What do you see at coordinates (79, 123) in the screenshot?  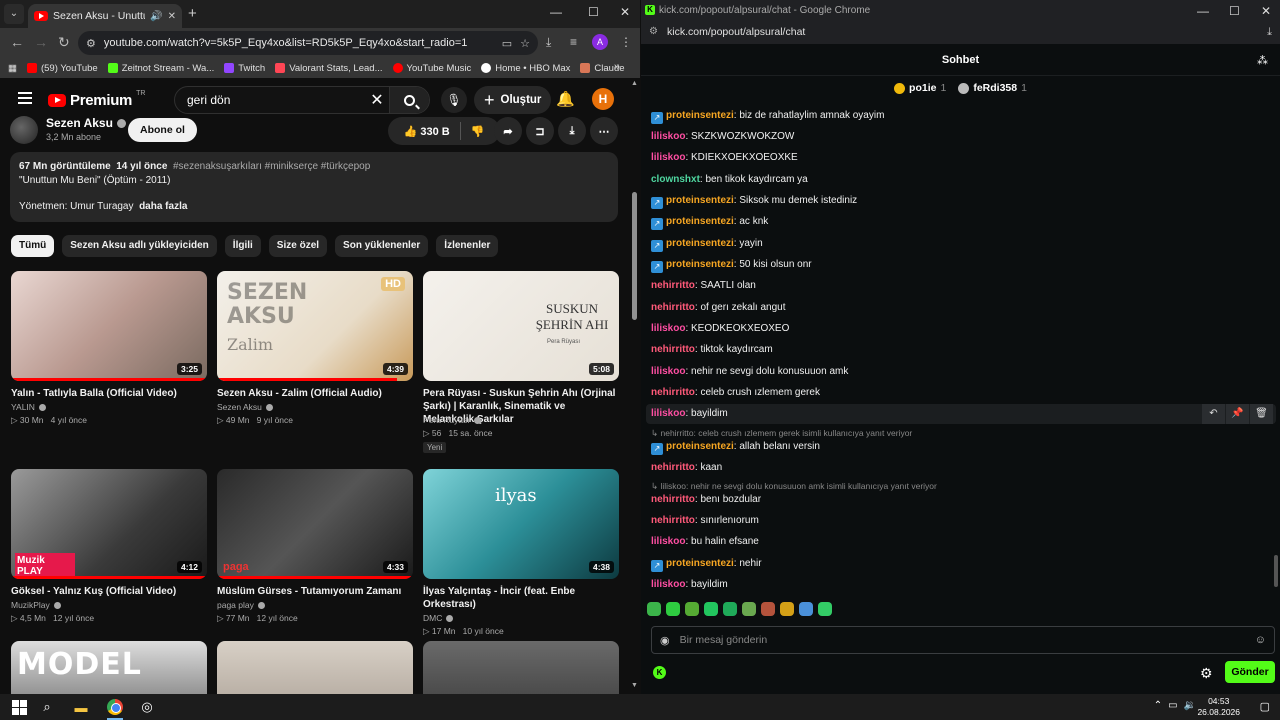 I see `channel-name: Sezen Aksu` at bounding box center [79, 123].